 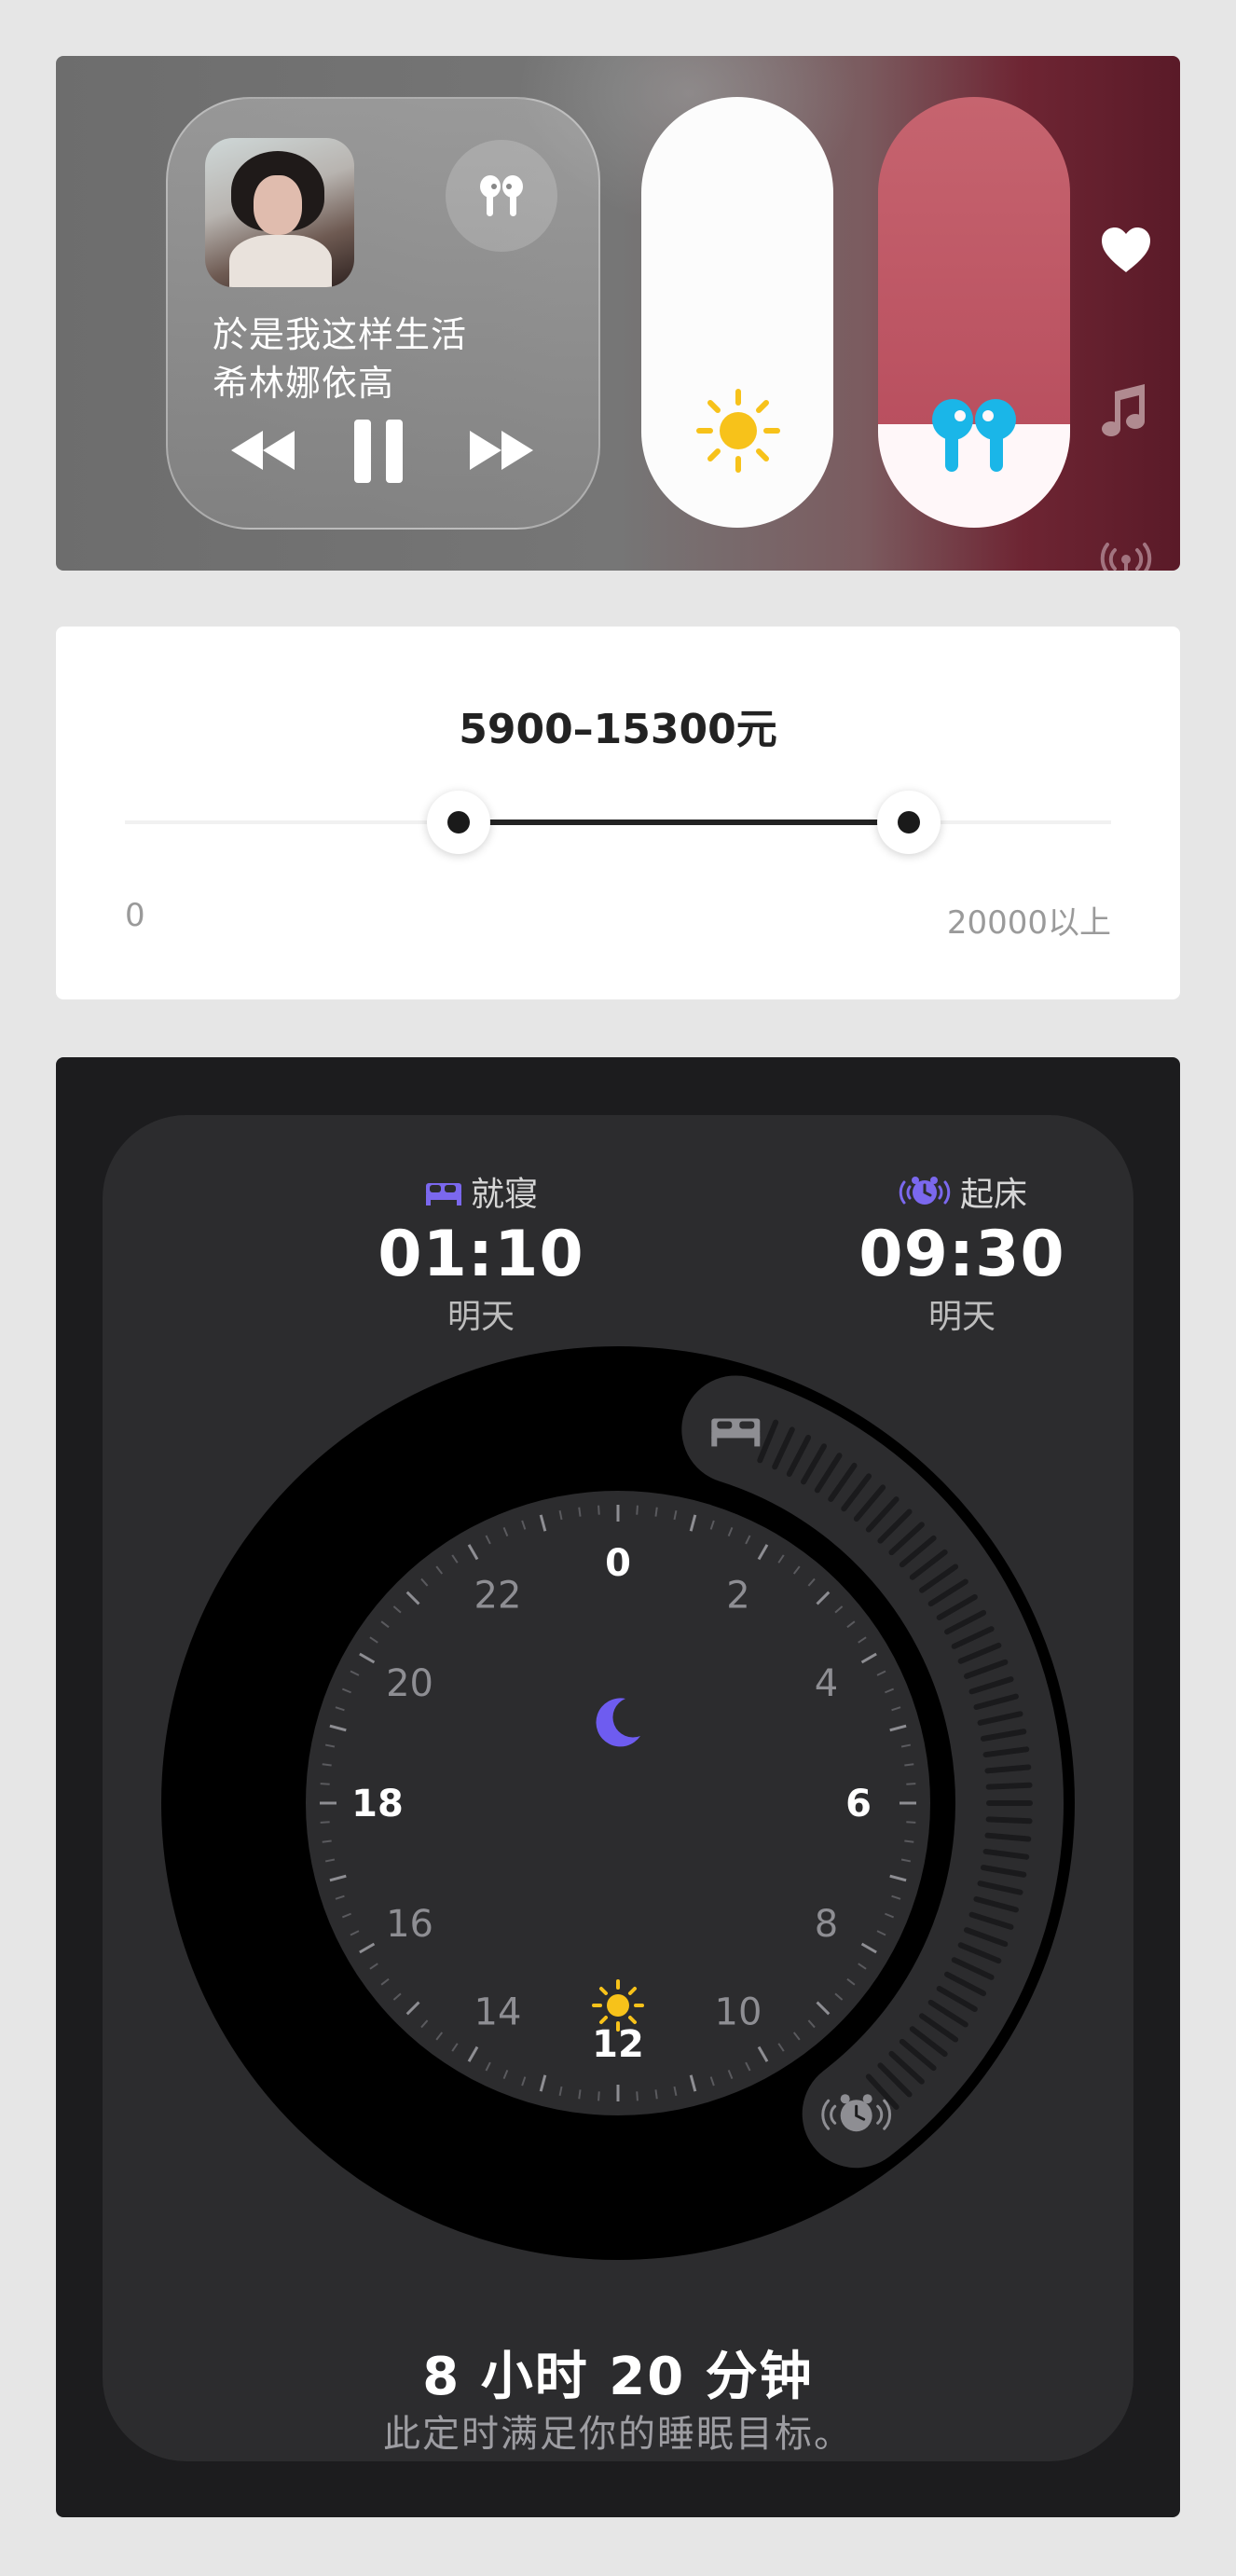 What do you see at coordinates (737, 312) in the screenshot?
I see `brightness-slider` at bounding box center [737, 312].